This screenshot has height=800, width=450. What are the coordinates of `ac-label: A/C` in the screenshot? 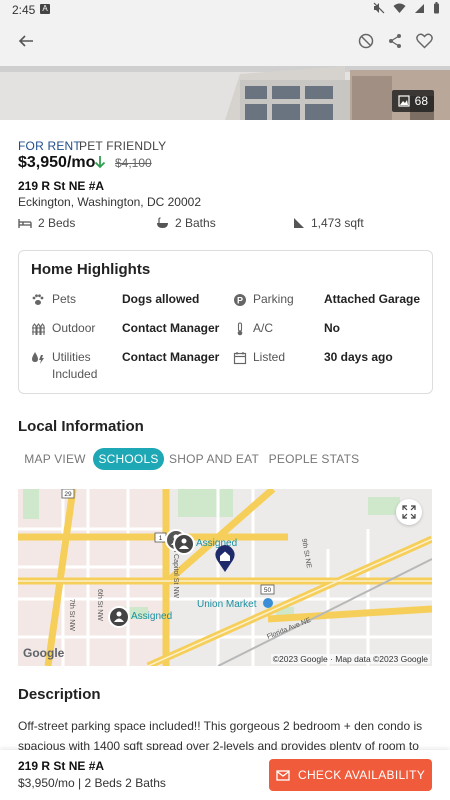 It's located at (263, 328).